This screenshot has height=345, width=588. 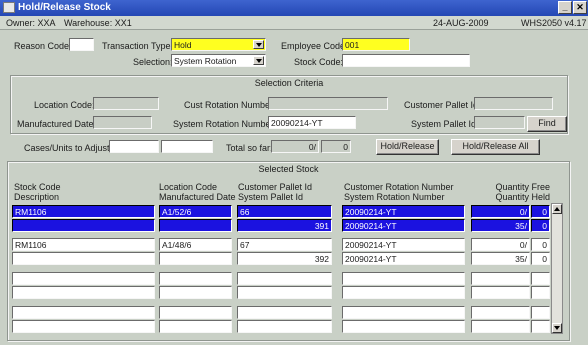 I want to click on col-description: Description, so click(x=37, y=197).